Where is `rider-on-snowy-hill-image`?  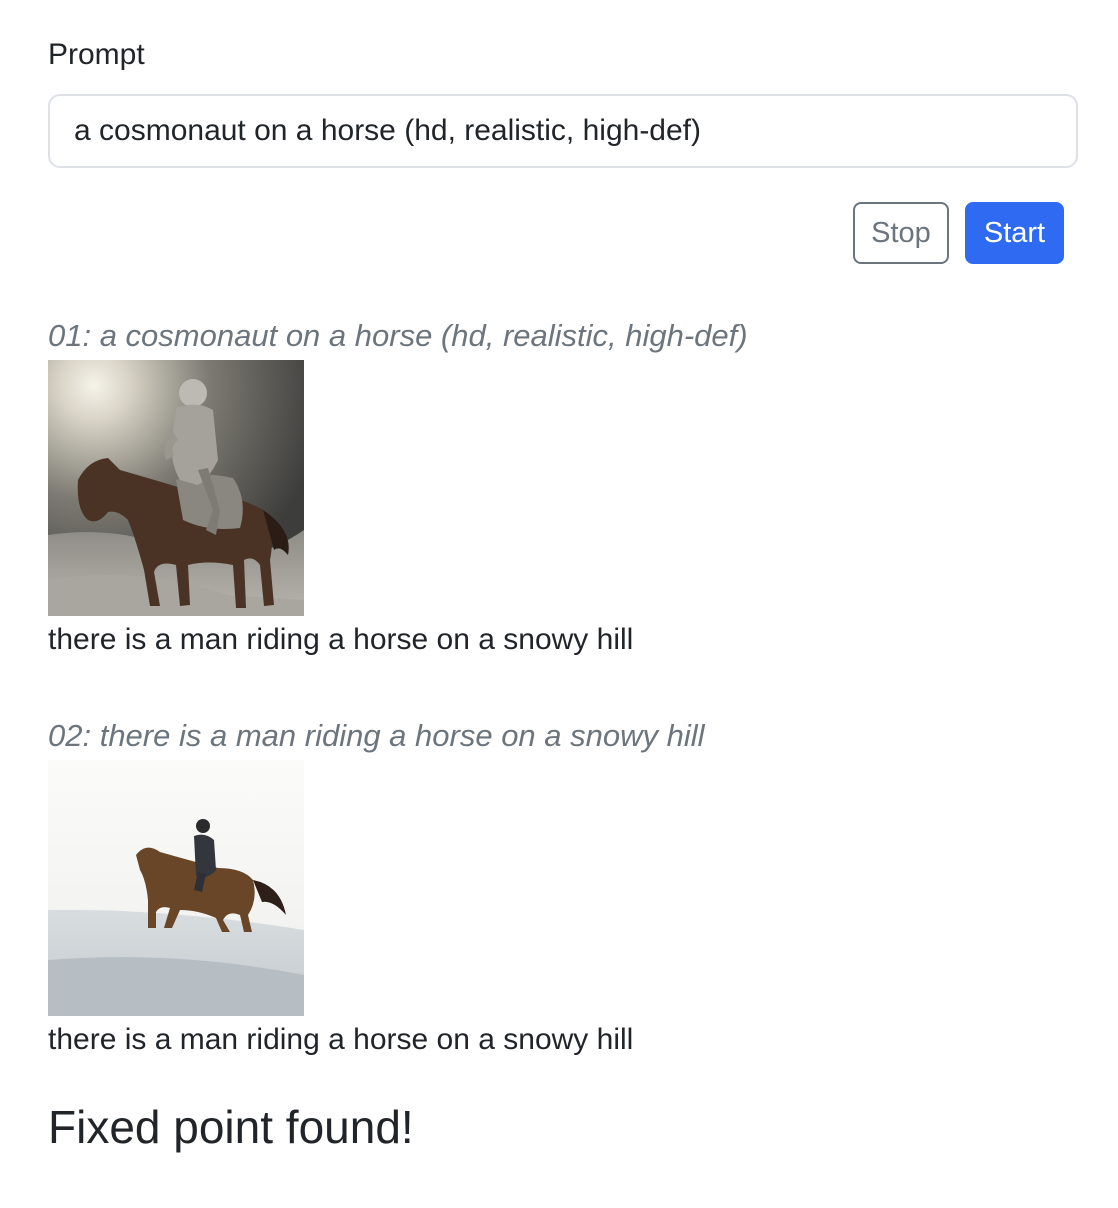 rider-on-snowy-hill-image is located at coordinates (176, 888).